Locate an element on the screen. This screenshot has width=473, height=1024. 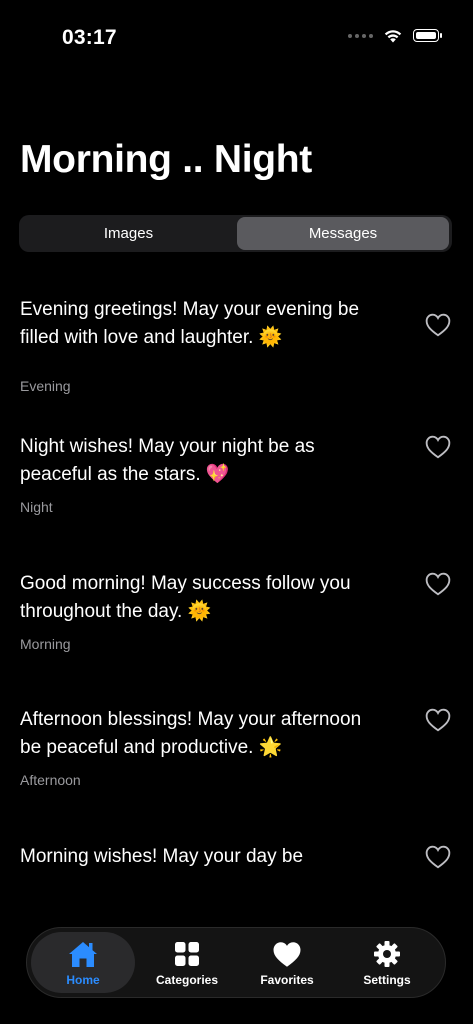
house-icon is located at coordinates (83, 954).